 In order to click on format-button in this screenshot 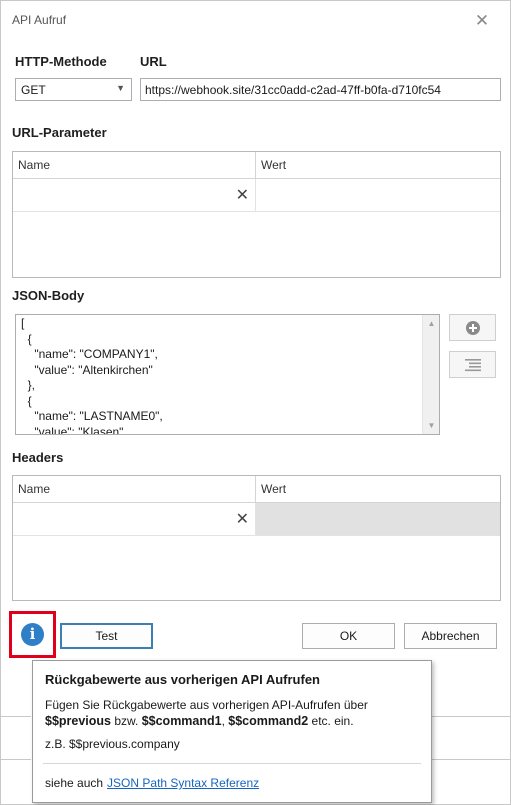, I will do `click(472, 364)`.